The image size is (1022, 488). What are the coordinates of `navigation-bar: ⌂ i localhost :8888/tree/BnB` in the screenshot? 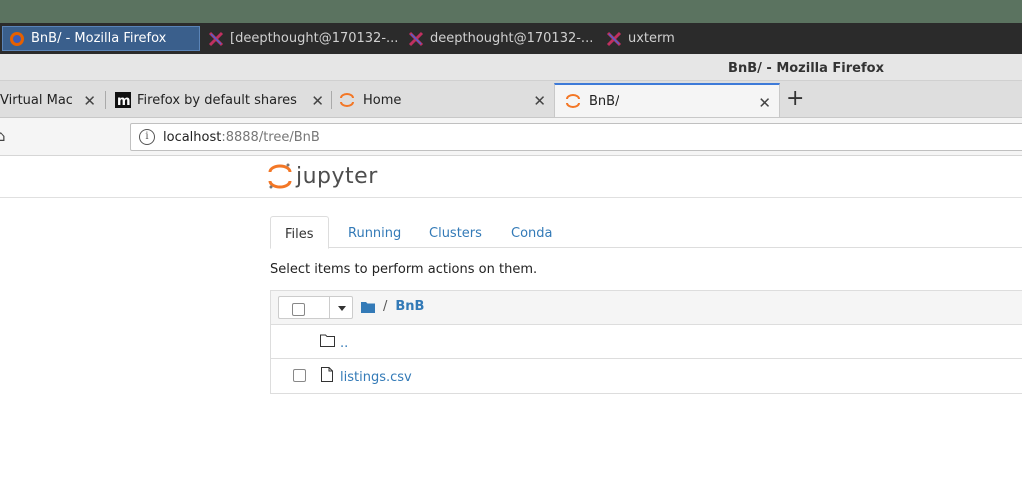 It's located at (511, 137).